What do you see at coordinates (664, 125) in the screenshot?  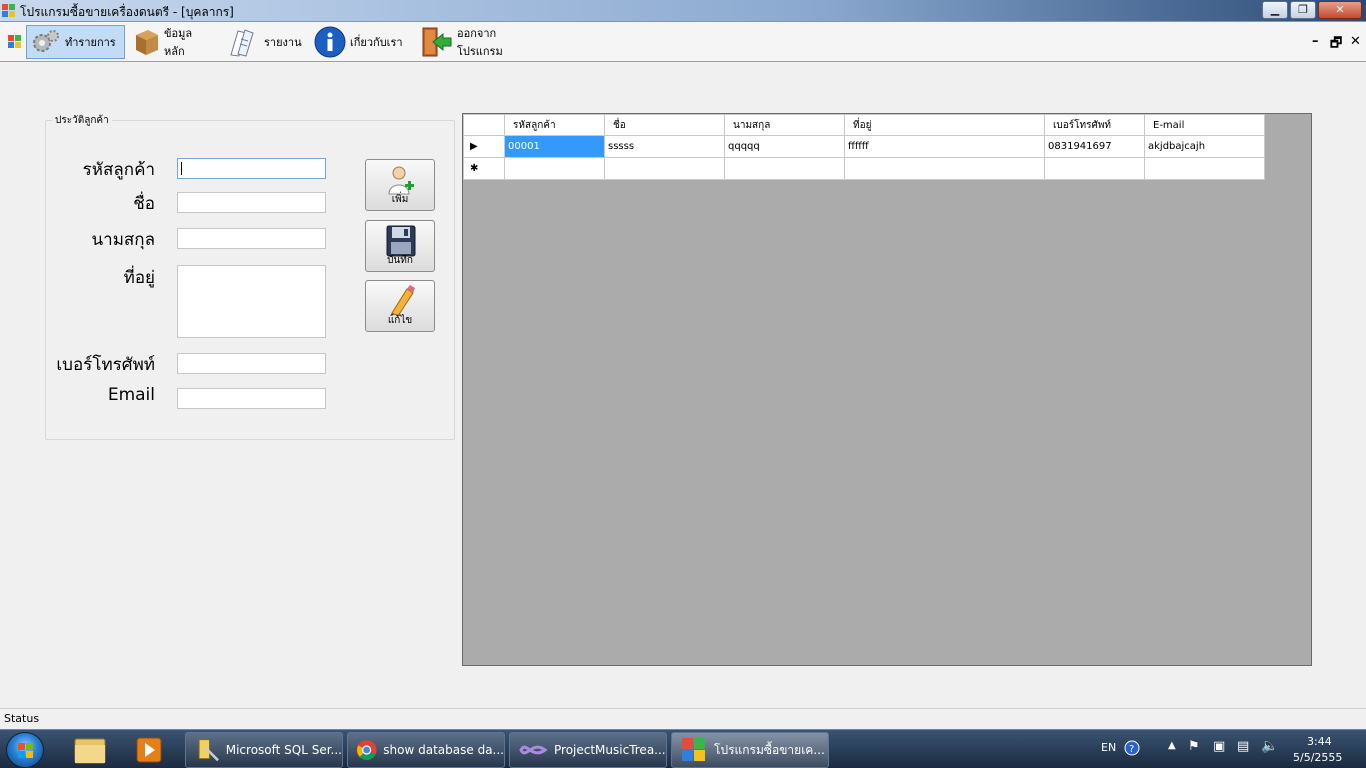 I see `column-header: ชื่อ` at bounding box center [664, 125].